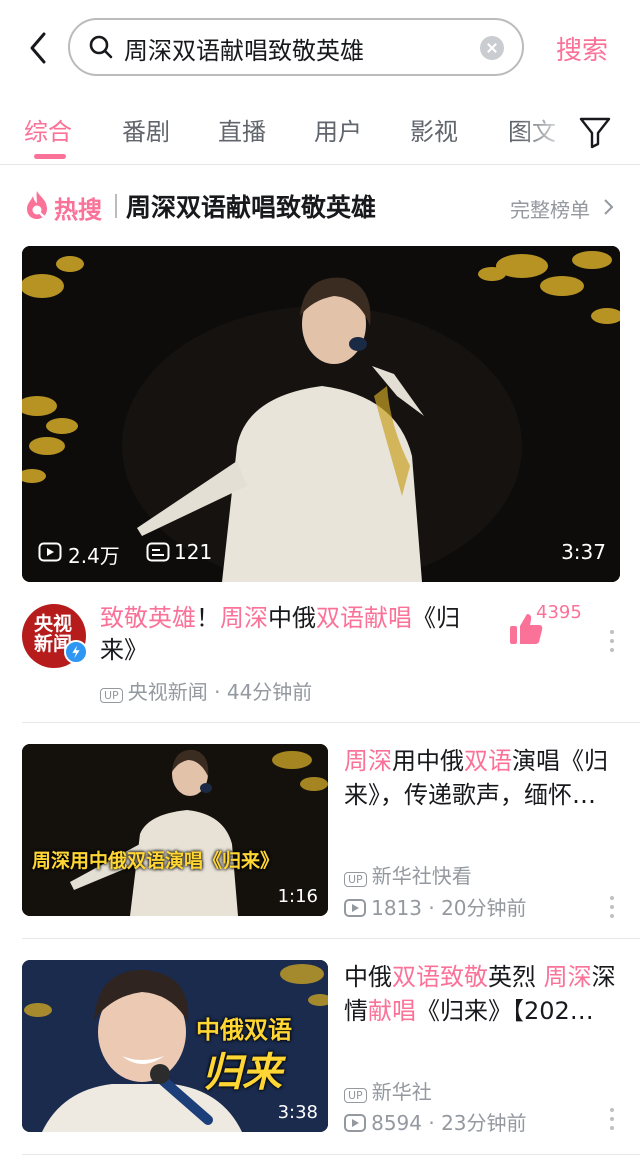 This screenshot has width=640, height=1163. Describe the element at coordinates (364, 618) in the screenshot. I see `title-highlight: 双语献唱` at that location.